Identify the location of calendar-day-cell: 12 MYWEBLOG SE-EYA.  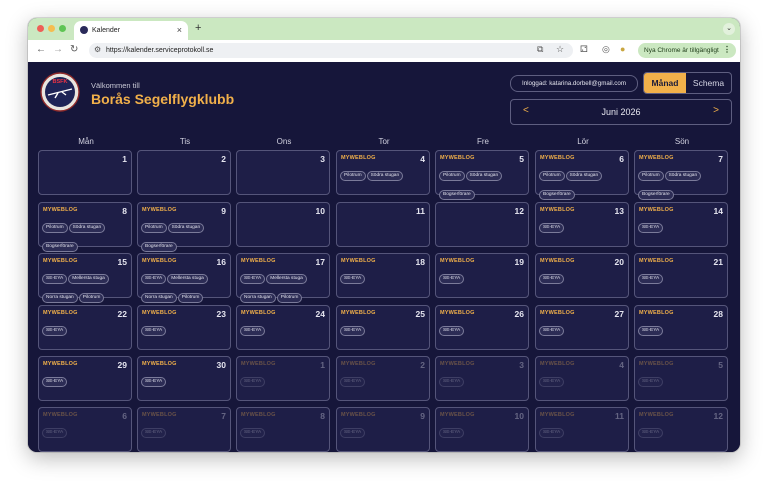
(681, 429).